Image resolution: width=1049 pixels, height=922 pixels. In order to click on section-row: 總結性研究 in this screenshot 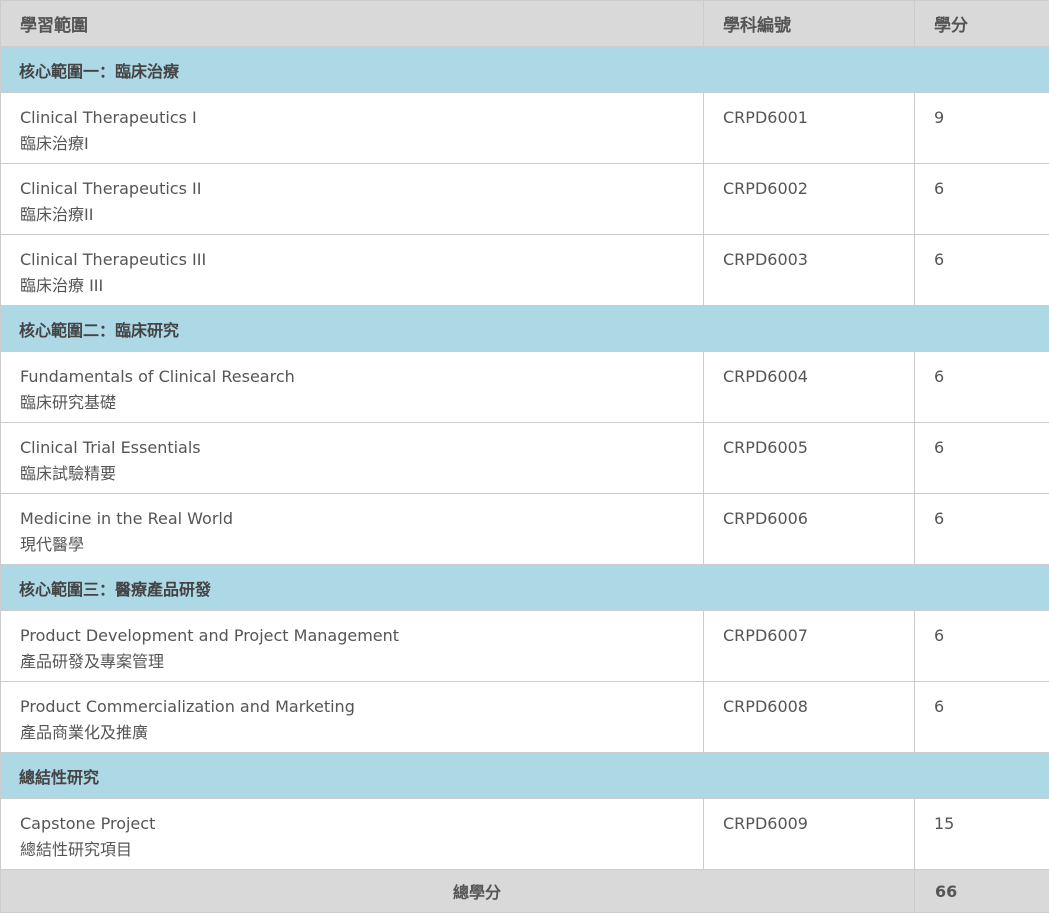, I will do `click(524, 775)`.